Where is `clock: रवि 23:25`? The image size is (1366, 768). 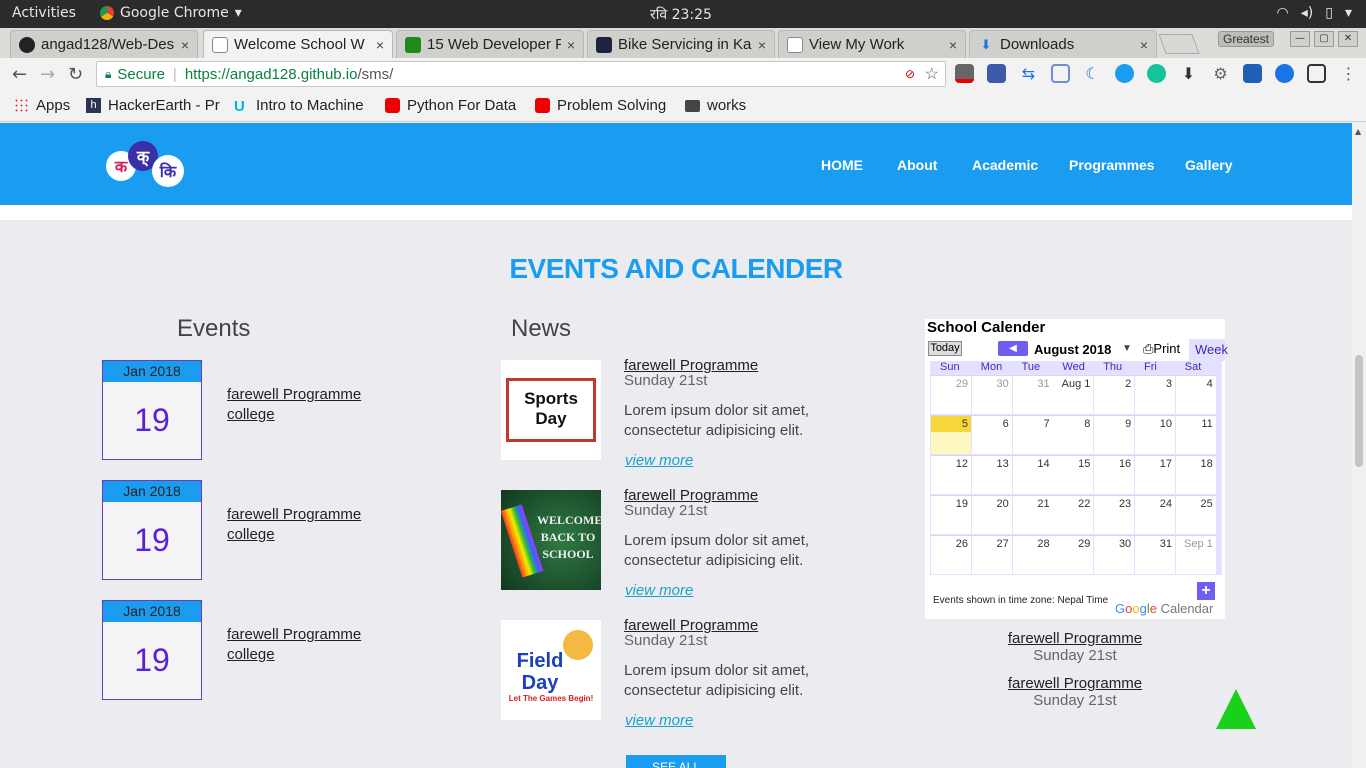 clock: रवि 23:25 is located at coordinates (681, 14).